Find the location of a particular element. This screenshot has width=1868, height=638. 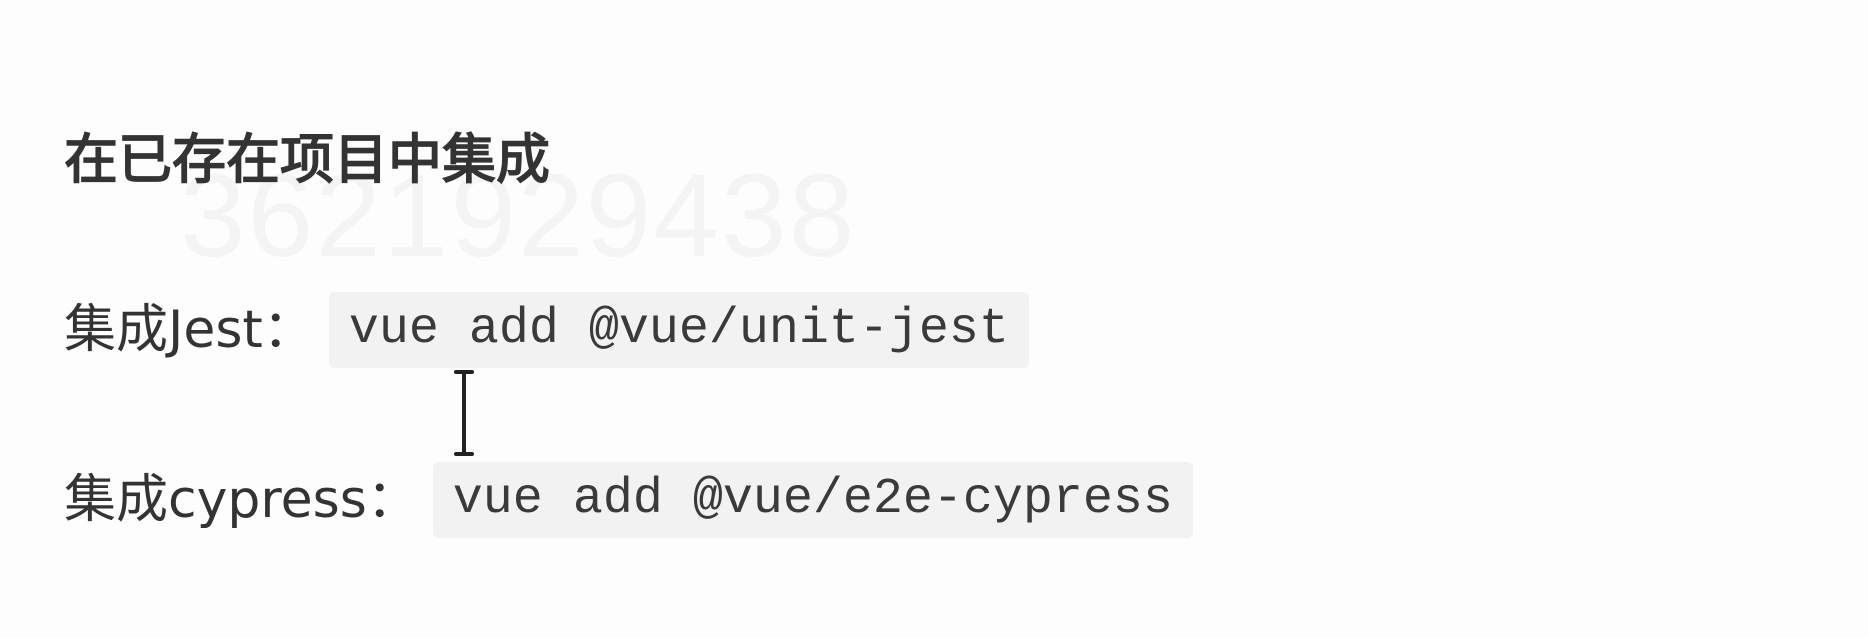

integration-line-jest: 集成Jest： vue add @vue/unit-jest is located at coordinates (546, 330).